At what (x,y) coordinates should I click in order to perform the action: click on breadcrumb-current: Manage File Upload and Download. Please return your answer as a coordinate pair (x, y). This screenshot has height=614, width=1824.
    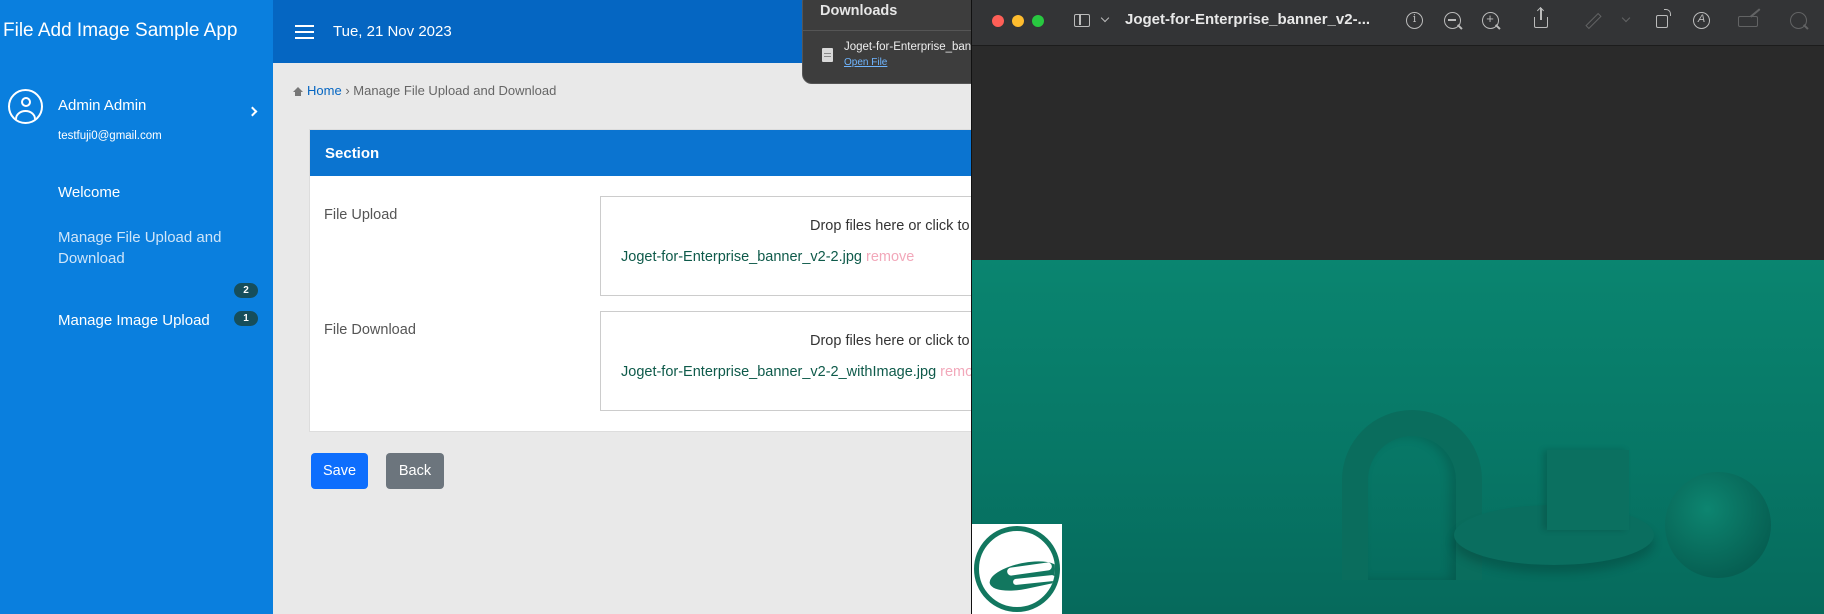
    Looking at the image, I should click on (455, 90).